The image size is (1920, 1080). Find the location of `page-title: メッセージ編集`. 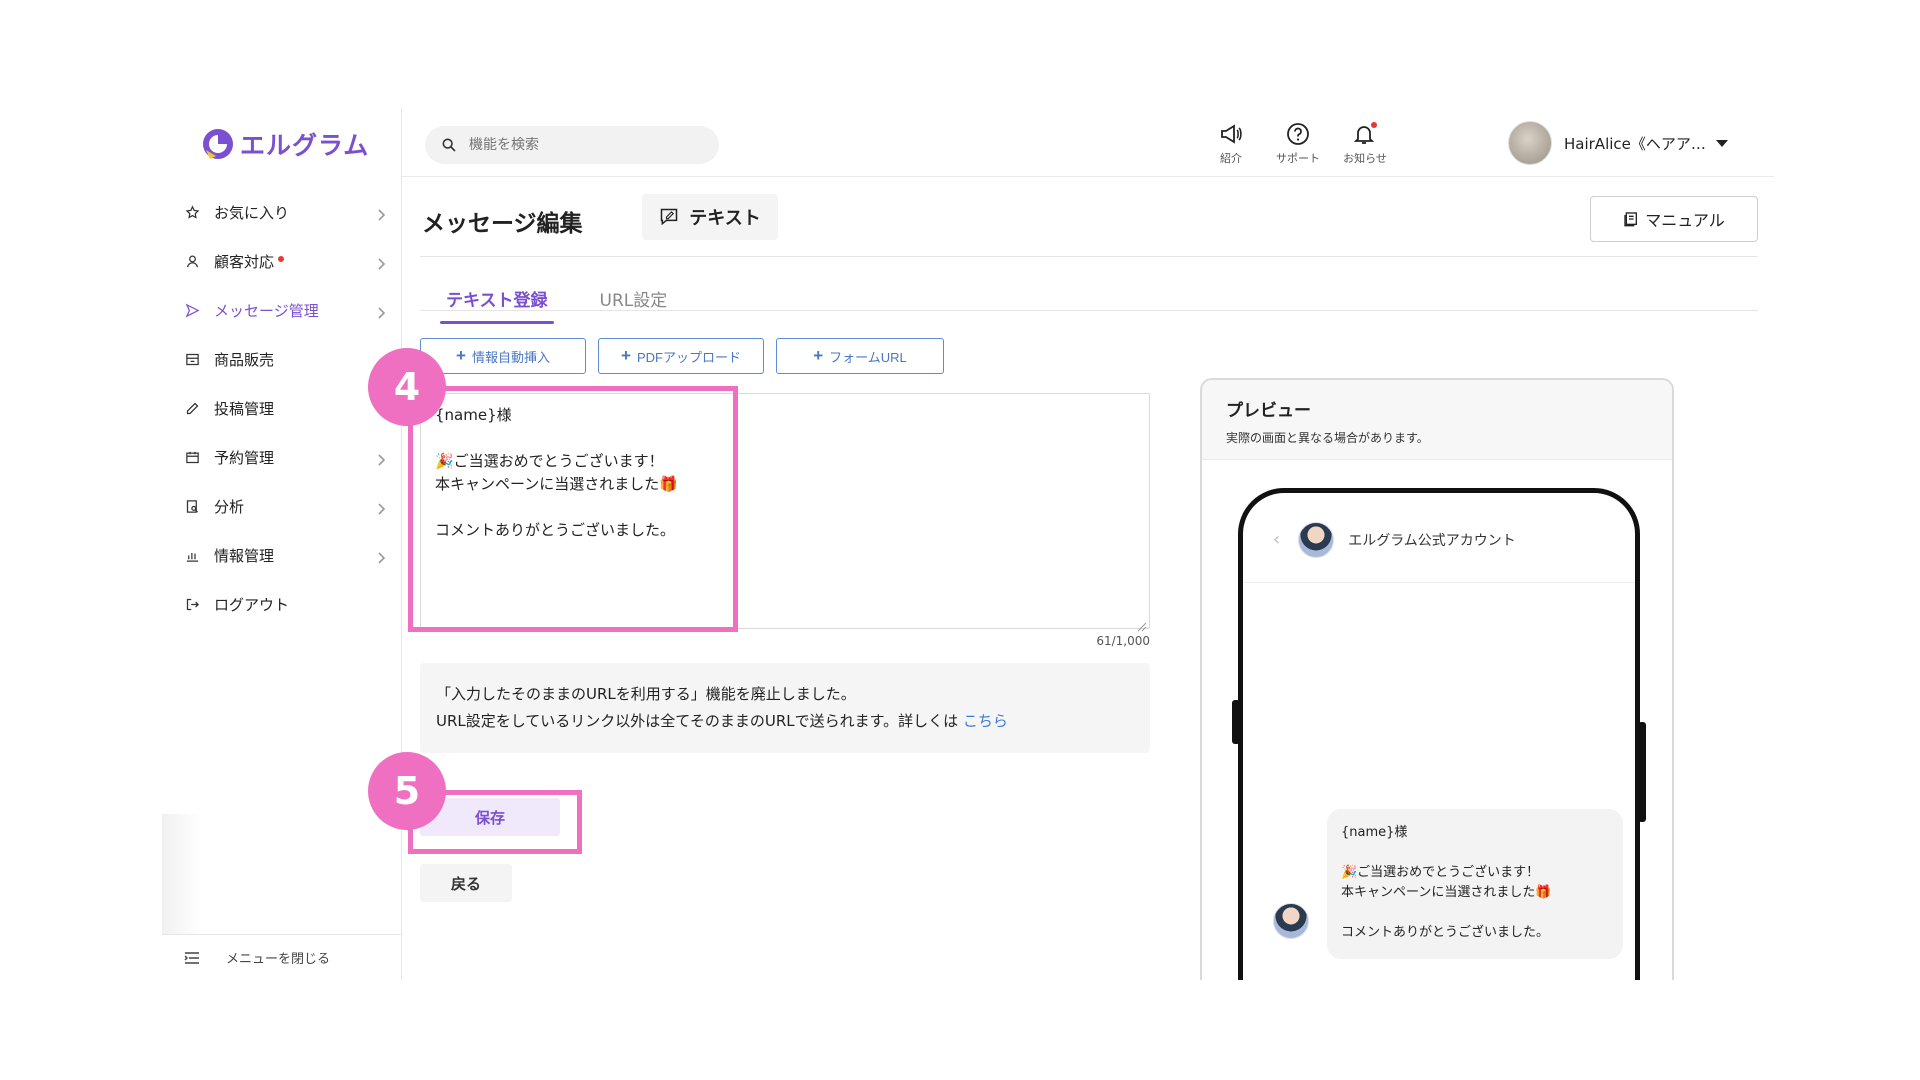

page-title: メッセージ編集 is located at coordinates (502, 224).